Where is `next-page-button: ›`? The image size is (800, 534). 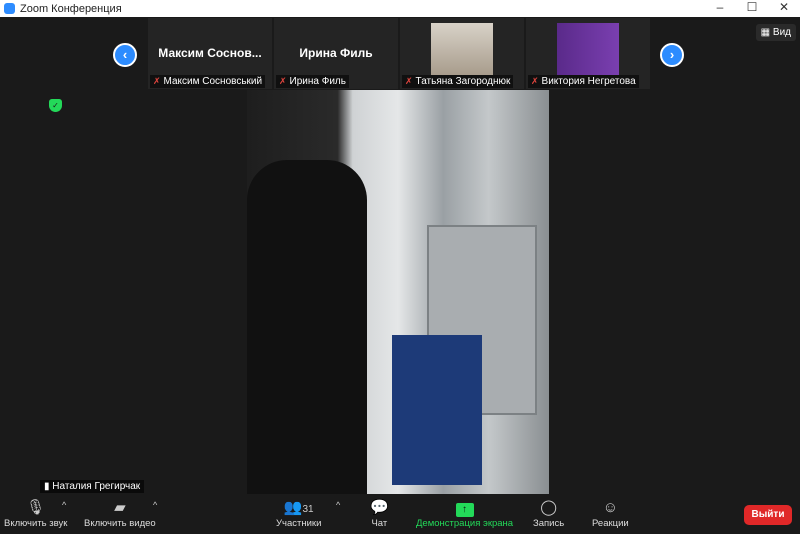 next-page-button: › is located at coordinates (672, 55).